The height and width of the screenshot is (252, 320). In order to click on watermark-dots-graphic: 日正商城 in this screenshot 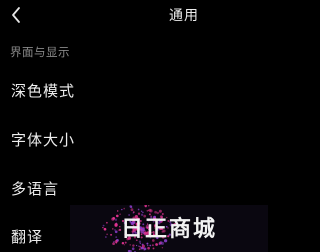, I will do `click(159, 228)`.